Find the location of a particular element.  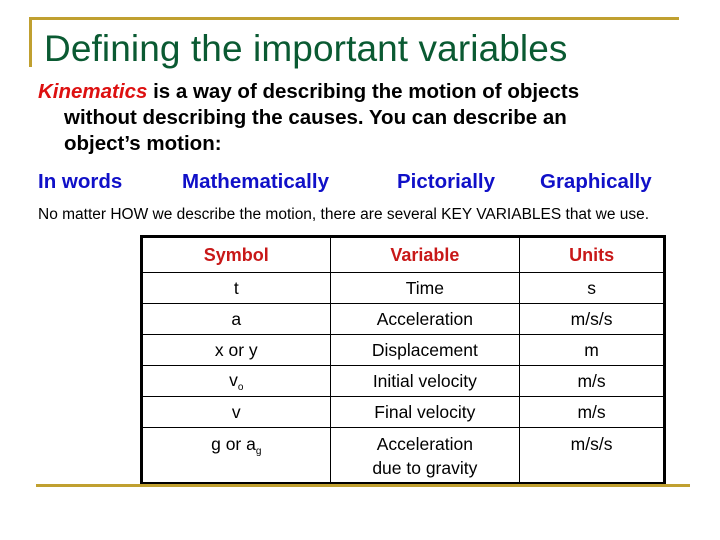

table-row: a Acceleration m/s/s is located at coordinates (403, 319).